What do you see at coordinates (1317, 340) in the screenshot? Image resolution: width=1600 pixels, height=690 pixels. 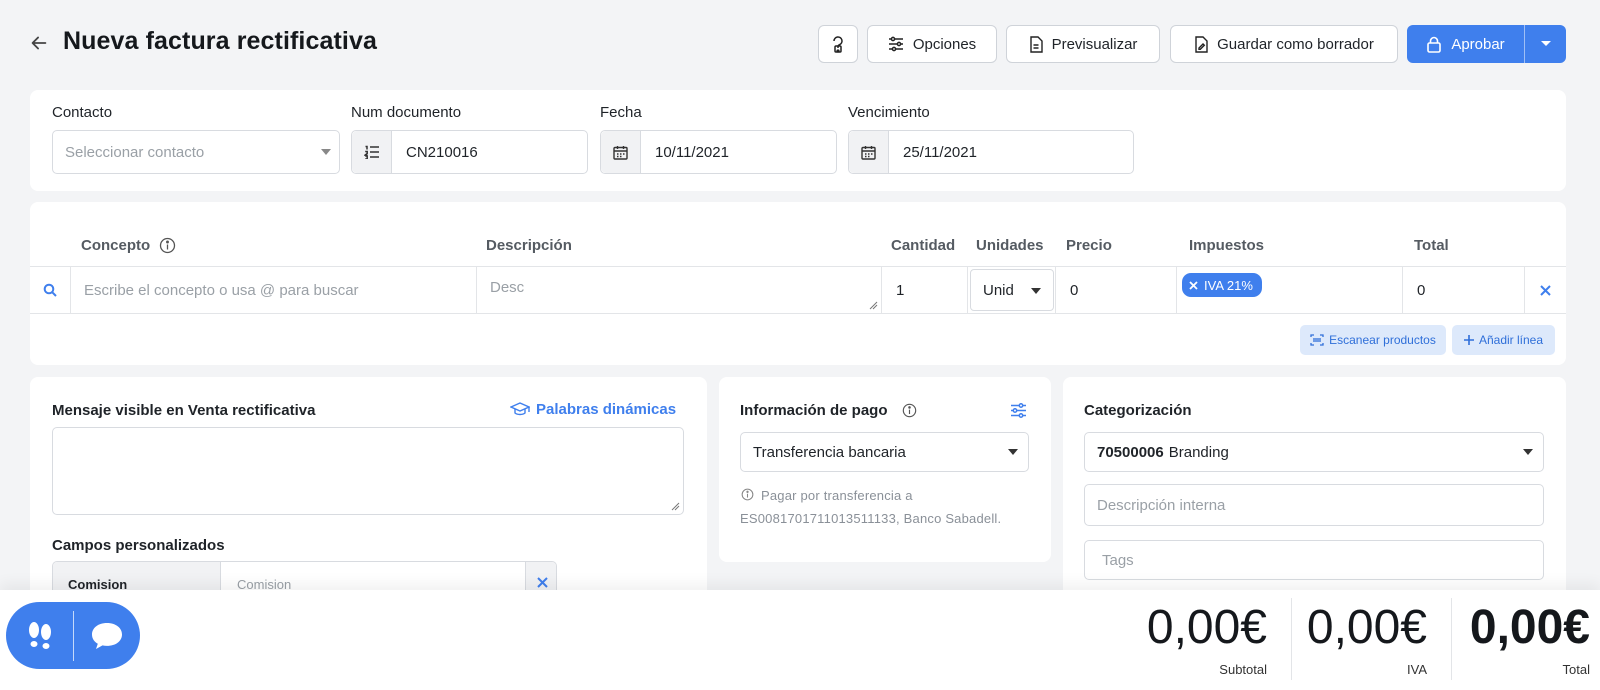 I see `barcode-scan-icon` at bounding box center [1317, 340].